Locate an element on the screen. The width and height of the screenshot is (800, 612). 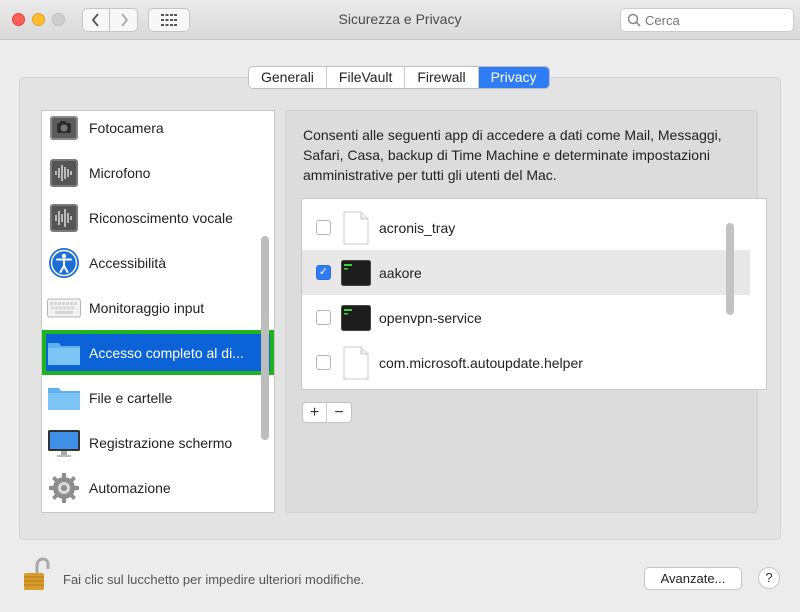
app-row-autoupdate-helper: com.microsoft.autoupdate.helper is located at coordinates (526, 362).